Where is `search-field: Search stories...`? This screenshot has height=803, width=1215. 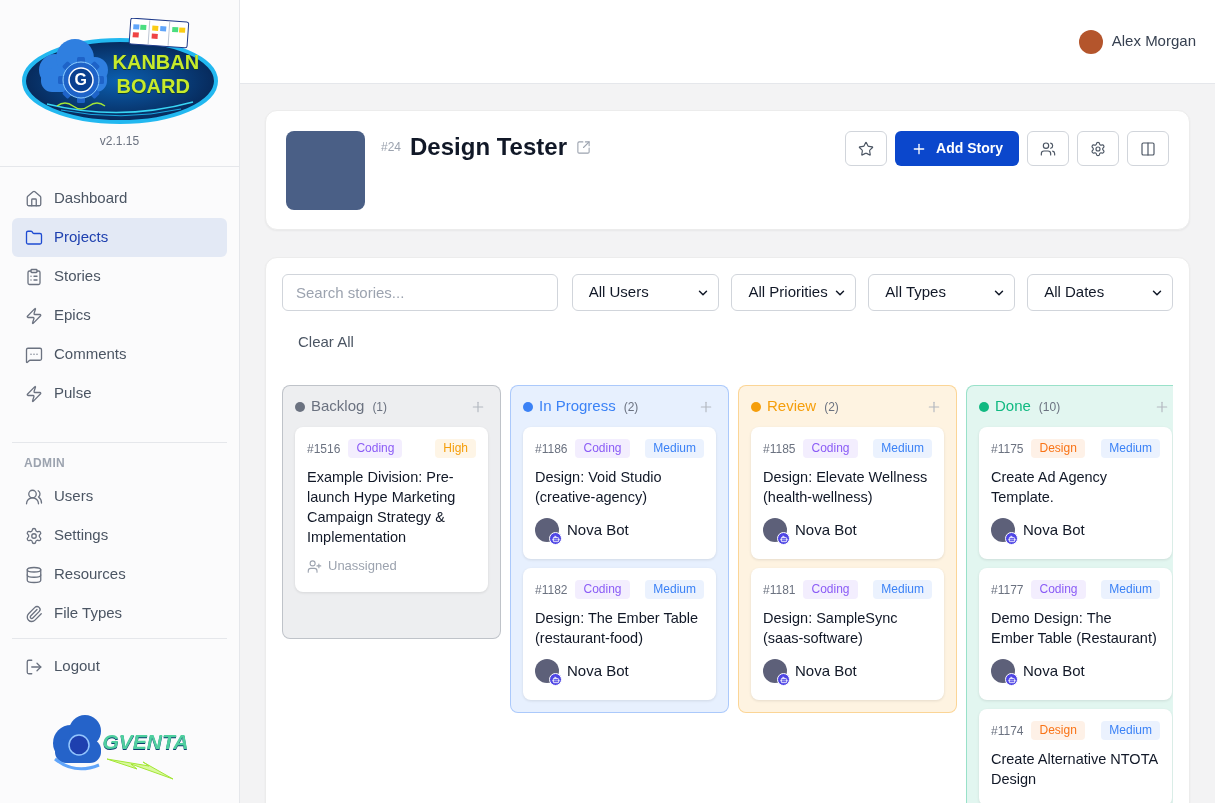
search-field: Search stories... is located at coordinates (420, 292).